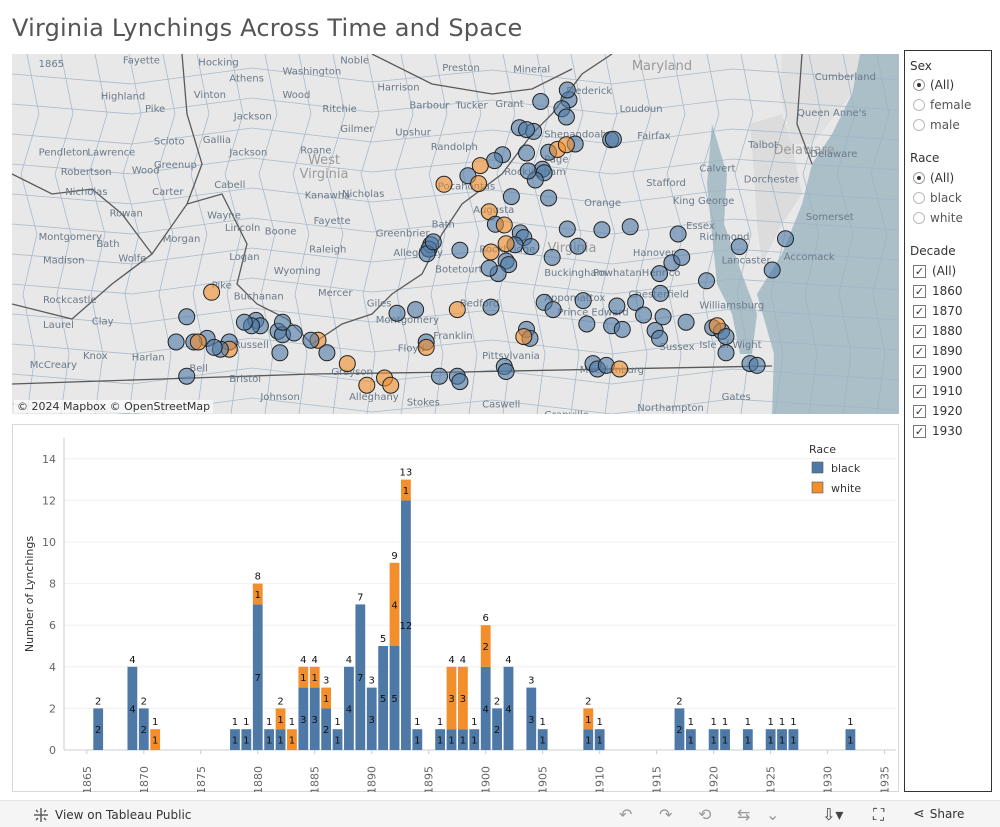  I want to click on filter-decade-1900: ✓ 1900, so click(938, 371).